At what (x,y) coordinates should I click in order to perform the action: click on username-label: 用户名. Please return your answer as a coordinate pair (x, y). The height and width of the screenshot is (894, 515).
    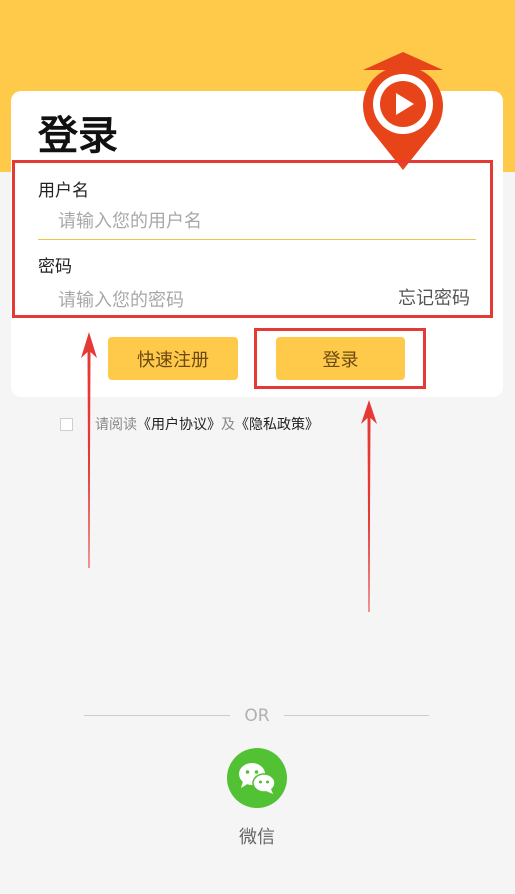
    Looking at the image, I should click on (63, 191).